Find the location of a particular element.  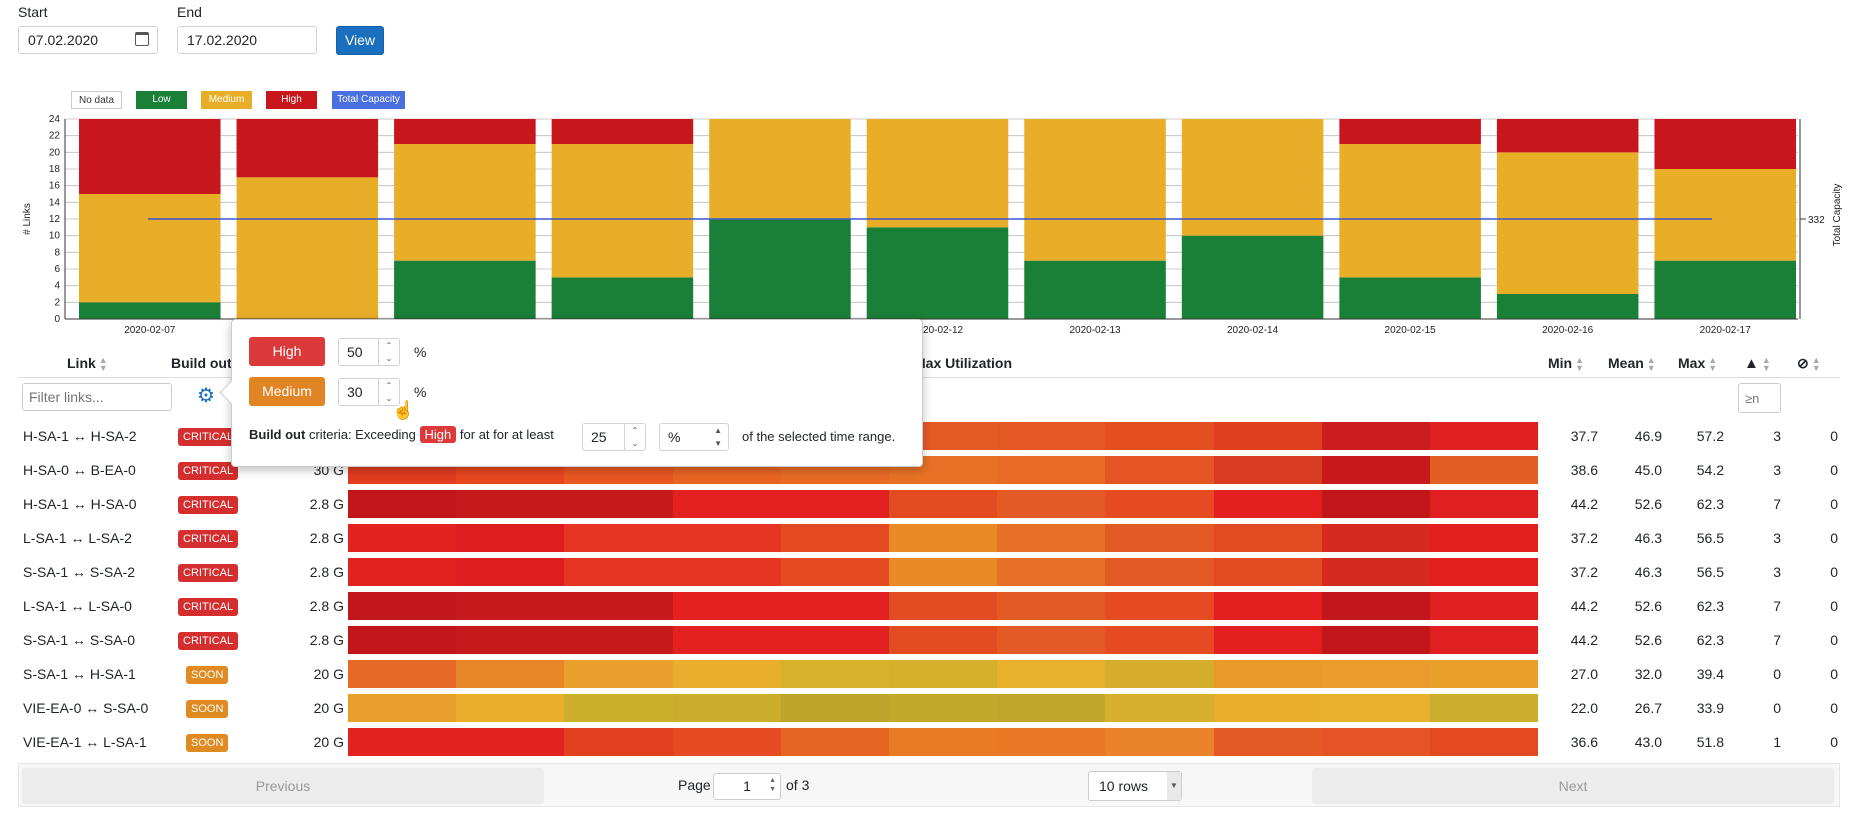

col-hidden-header: ⊘ ▲ ▼ is located at coordinates (1809, 364).